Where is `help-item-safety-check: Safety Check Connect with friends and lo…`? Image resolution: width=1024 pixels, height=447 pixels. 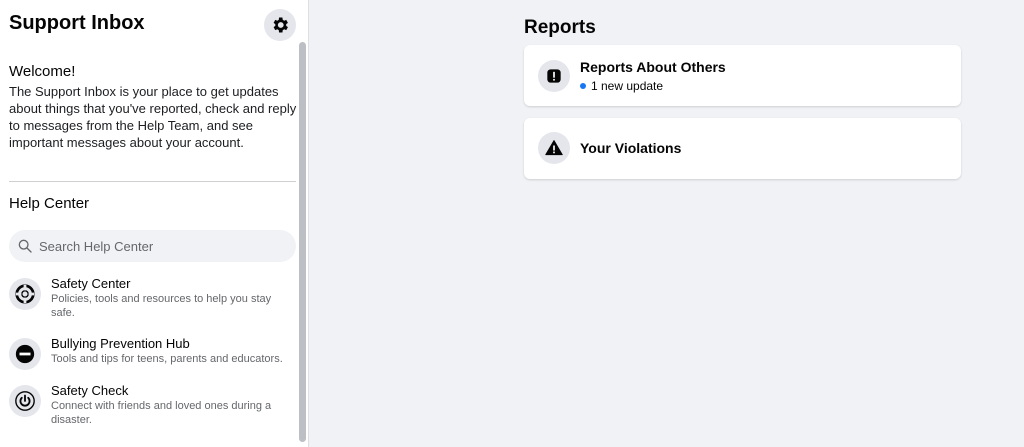 help-item-safety-check: Safety Check Connect with friends and lo… is located at coordinates (154, 406).